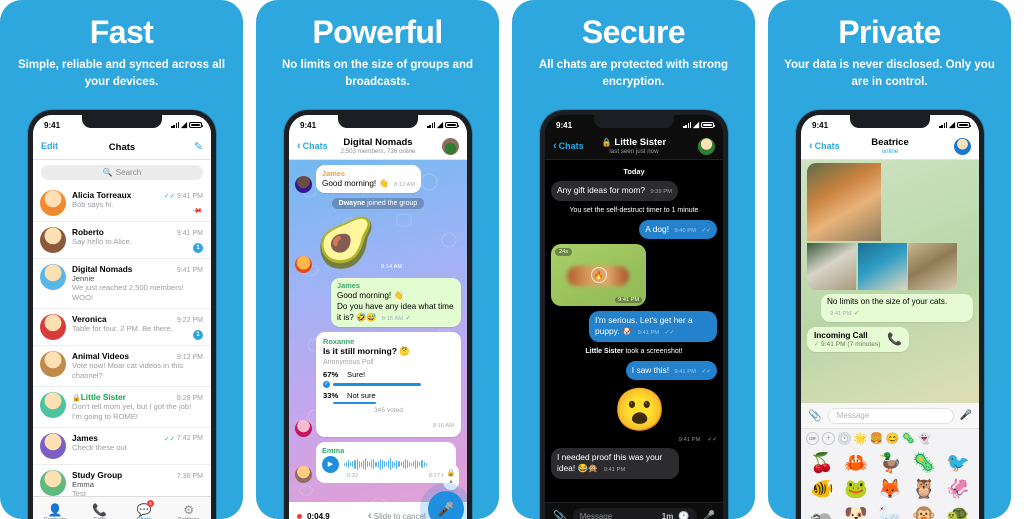 The image size is (1024, 519). I want to click on sticker-item: 🦡, so click(822, 511).